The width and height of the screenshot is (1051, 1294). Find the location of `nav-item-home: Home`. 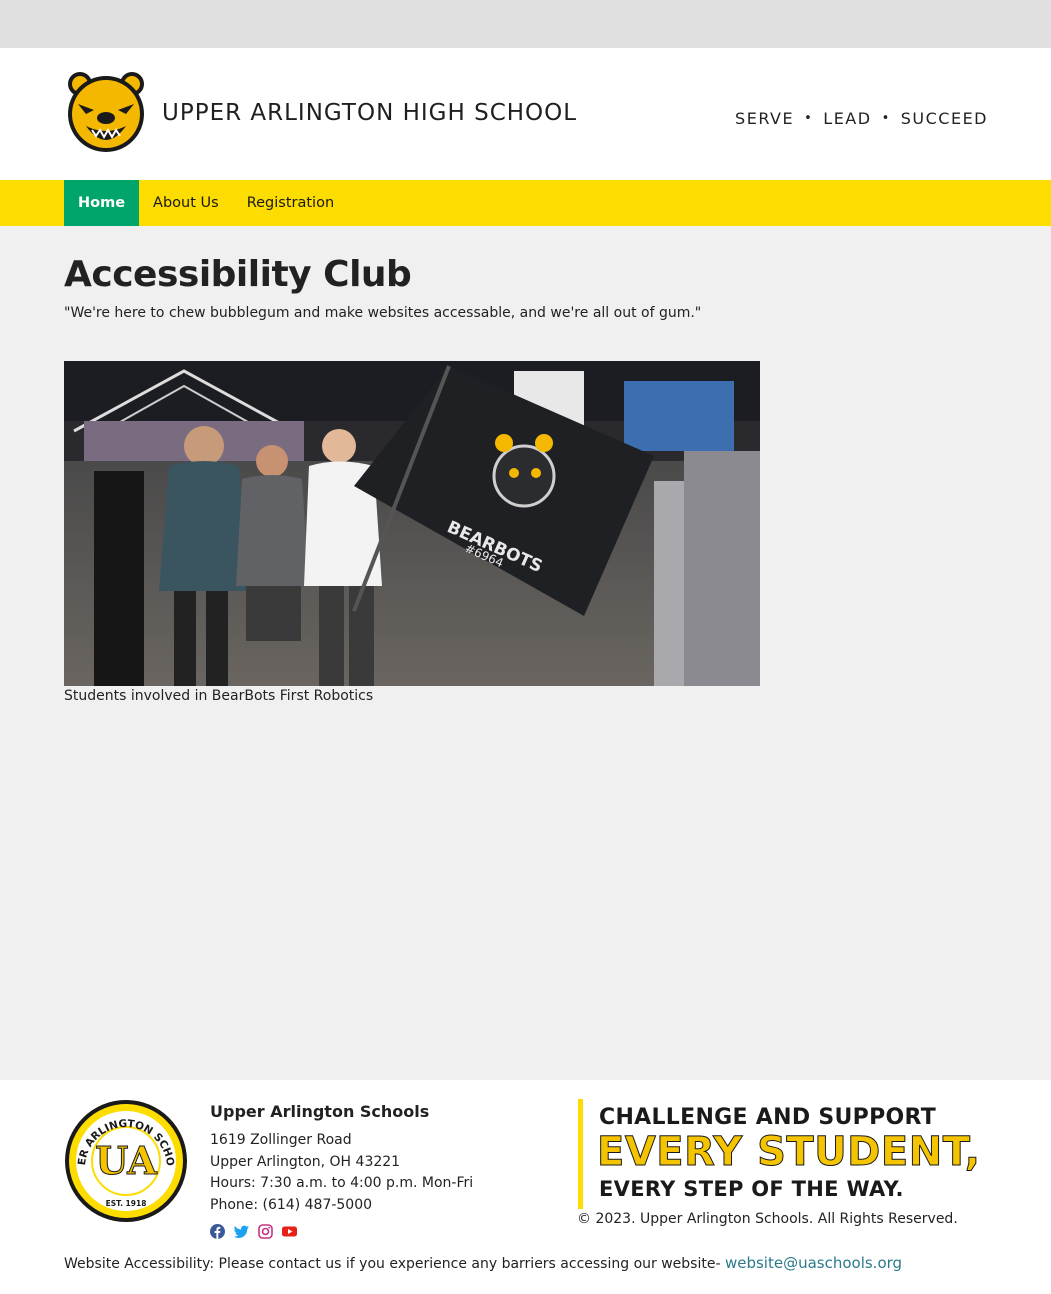

nav-item-home: Home is located at coordinates (102, 203).